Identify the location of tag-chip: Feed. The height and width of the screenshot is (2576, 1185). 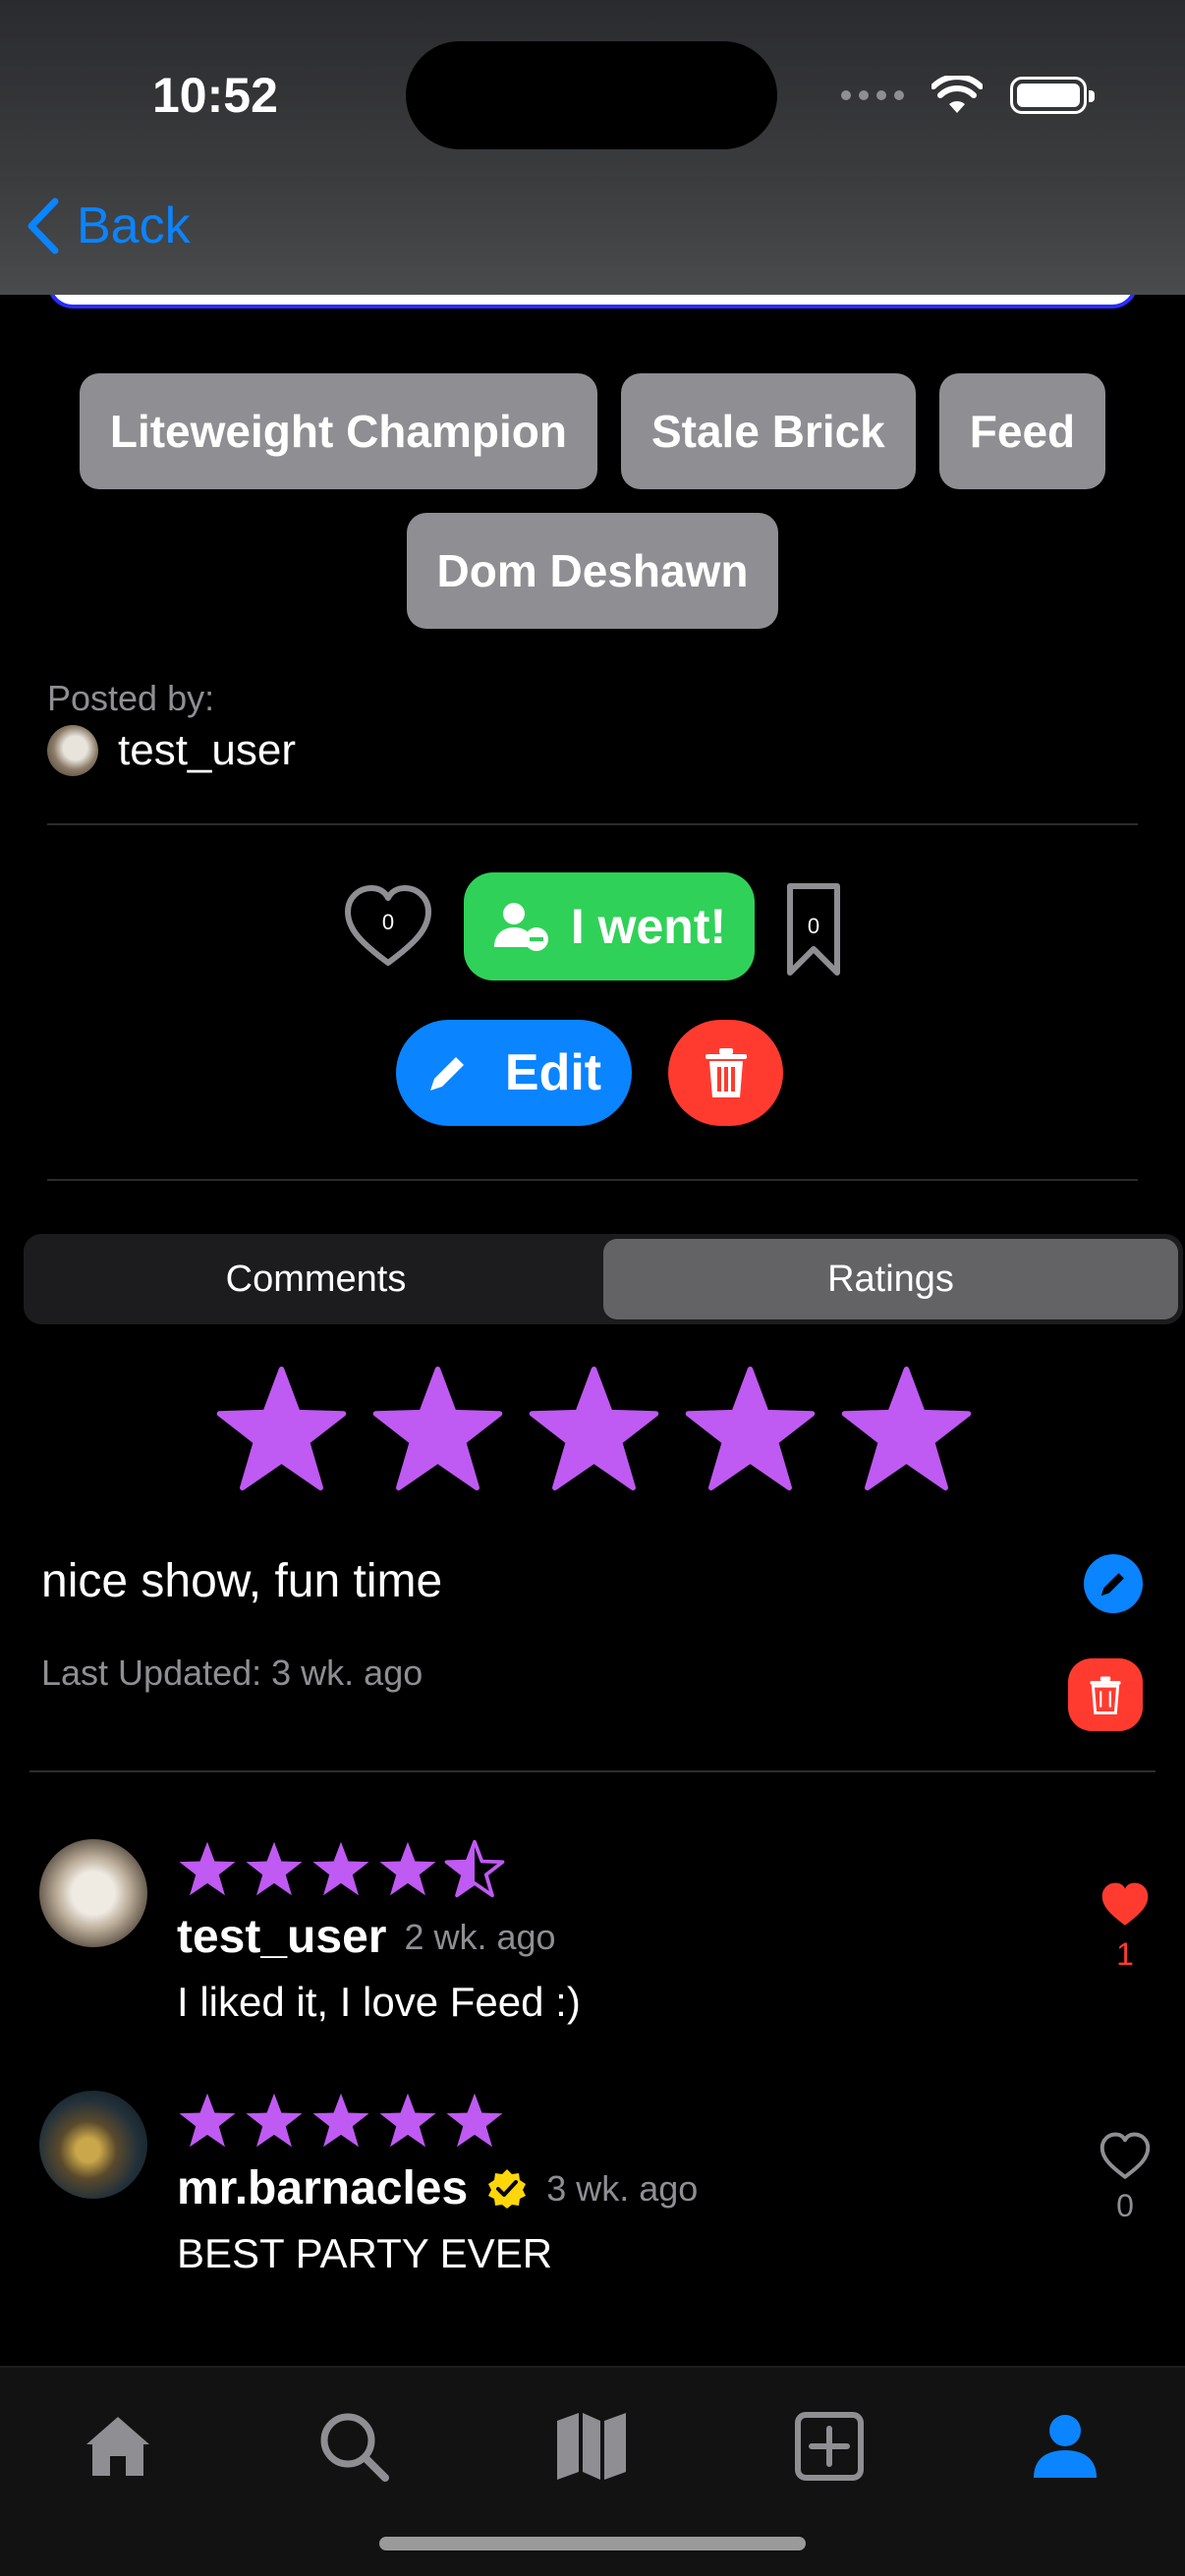
(1022, 431).